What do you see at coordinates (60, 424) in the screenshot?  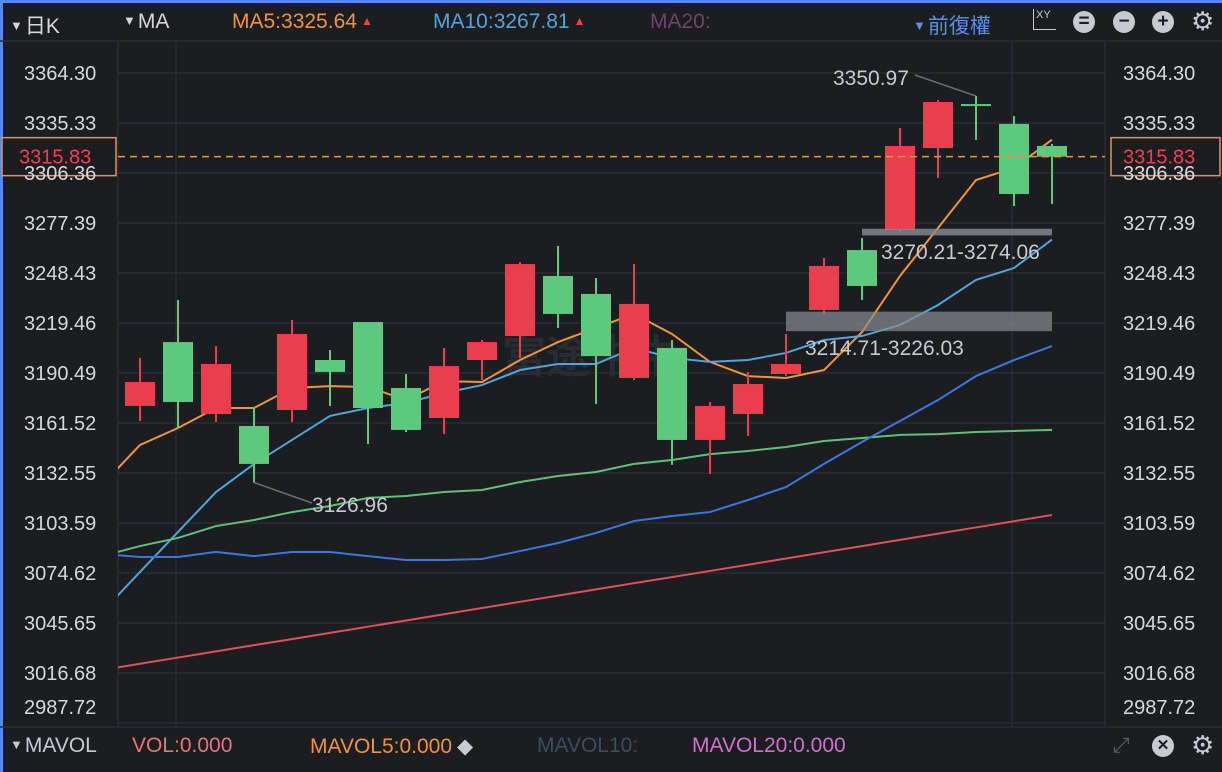 I see `y-axis-tick-left: 3161.52` at bounding box center [60, 424].